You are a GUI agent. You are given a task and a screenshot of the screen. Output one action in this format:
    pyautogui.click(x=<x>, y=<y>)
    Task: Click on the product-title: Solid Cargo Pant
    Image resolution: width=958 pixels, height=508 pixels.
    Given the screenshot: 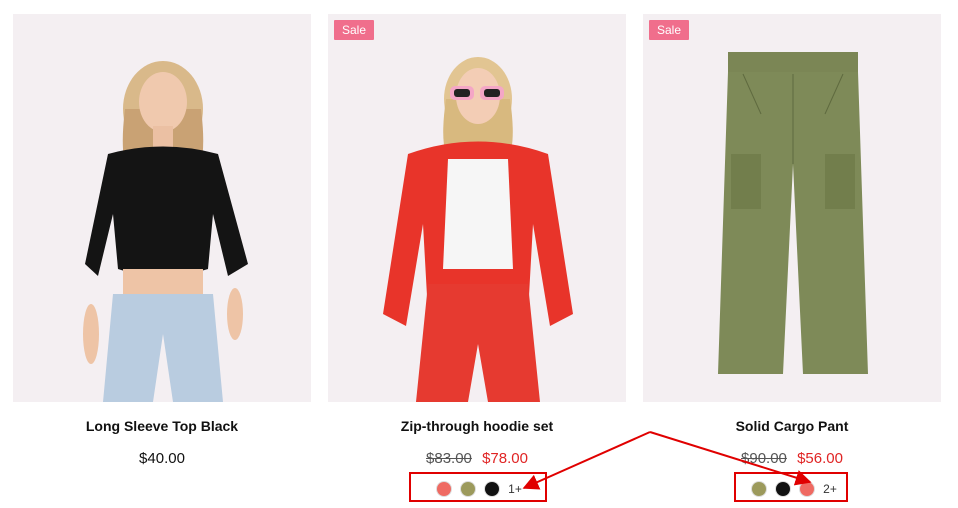 What is the action you would take?
    pyautogui.click(x=792, y=426)
    